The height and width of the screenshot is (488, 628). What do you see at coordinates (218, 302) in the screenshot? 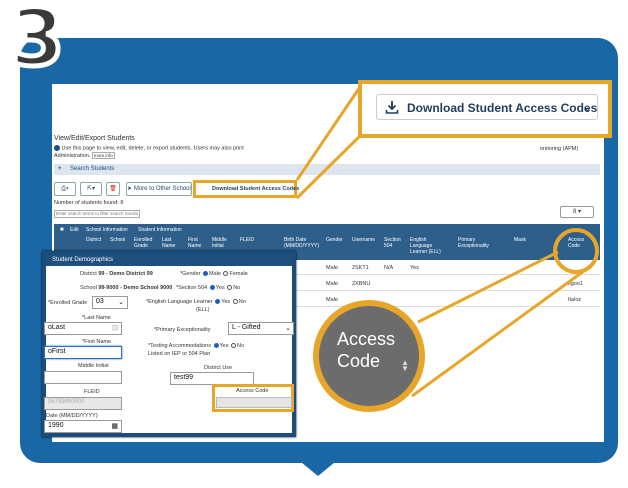
I see `ell-yes-radio` at bounding box center [218, 302].